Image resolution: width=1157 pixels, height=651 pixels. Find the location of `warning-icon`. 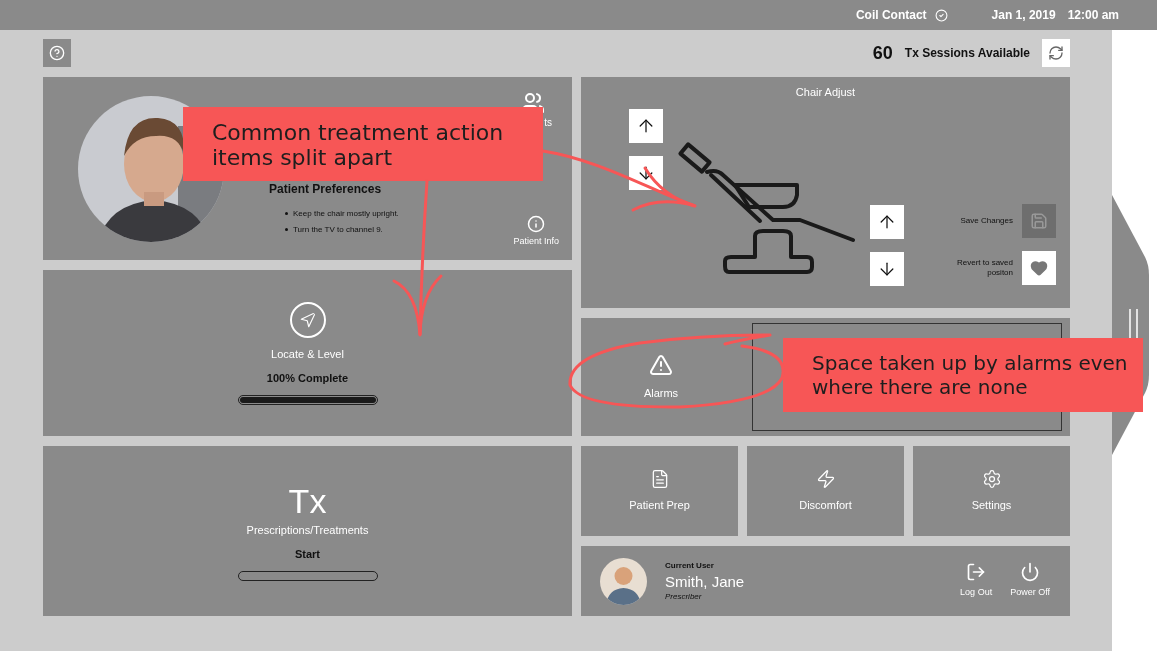

warning-icon is located at coordinates (661, 364).